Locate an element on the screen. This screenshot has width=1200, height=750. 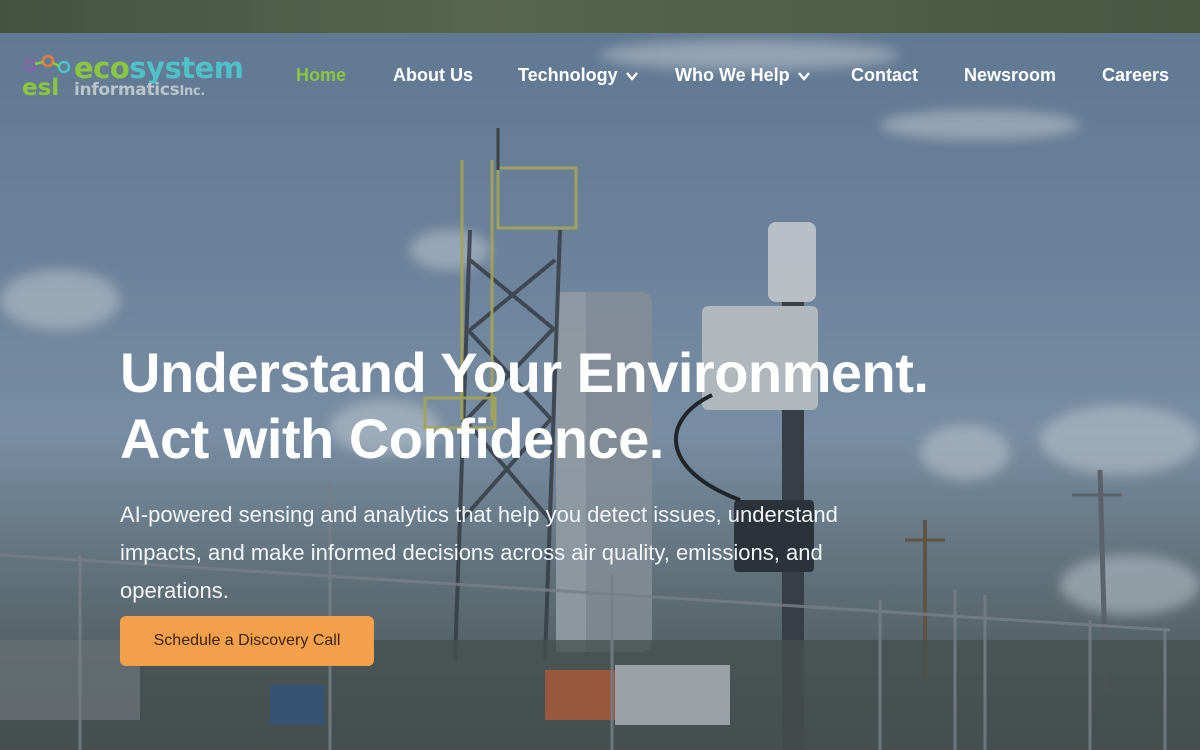
nav-item-contact: Contact is located at coordinates (884, 75).